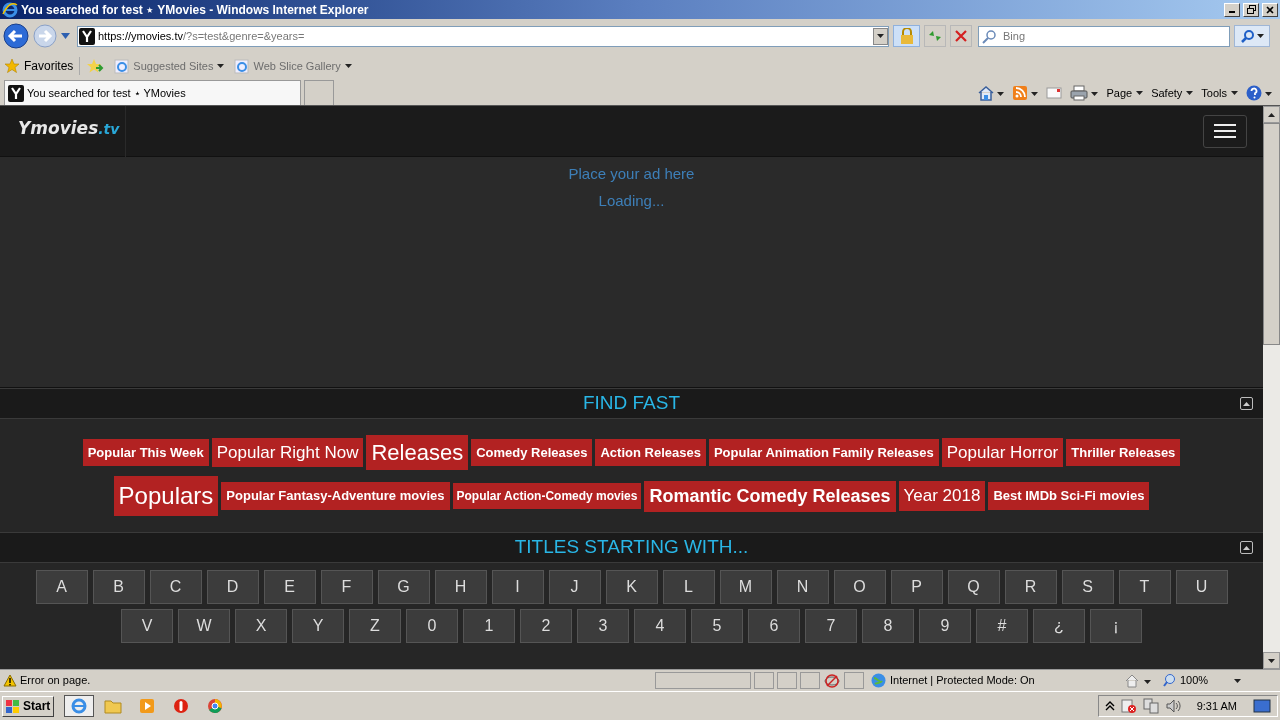  What do you see at coordinates (65, 36) in the screenshot?
I see `recent-pages-caret-icon` at bounding box center [65, 36].